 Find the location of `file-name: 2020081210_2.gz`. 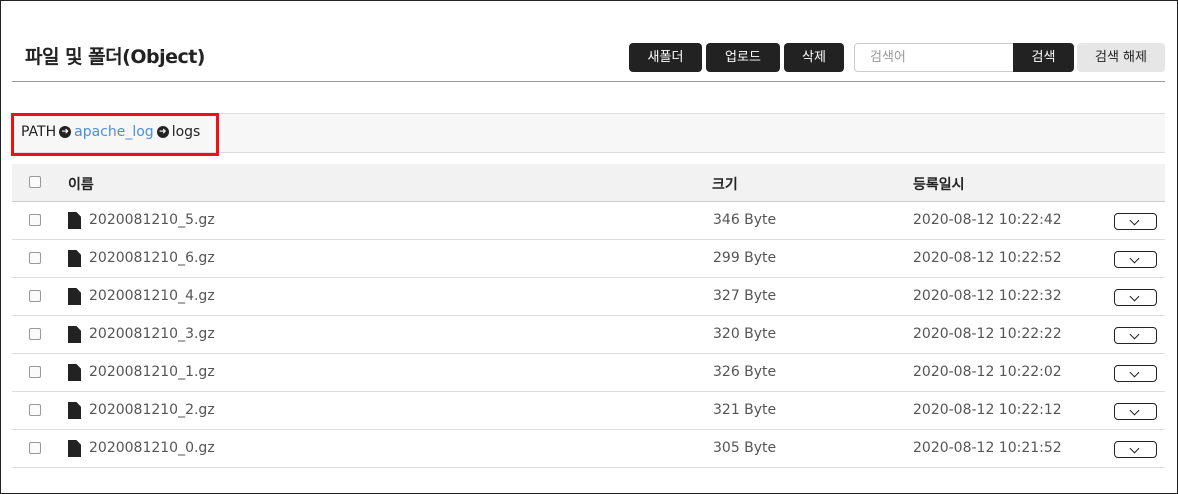

file-name: 2020081210_2.gz is located at coordinates (152, 410).